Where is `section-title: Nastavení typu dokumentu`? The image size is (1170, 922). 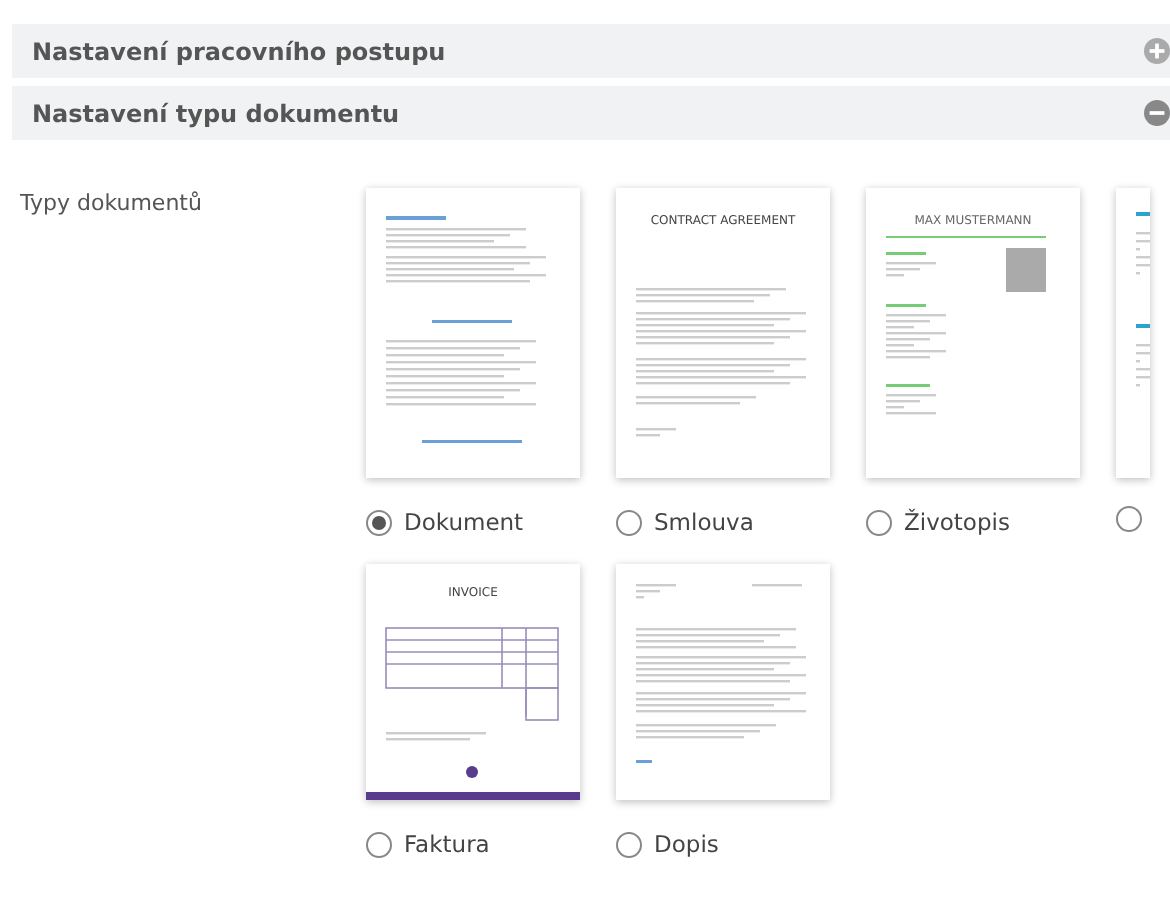 section-title: Nastavení typu dokumentu is located at coordinates (216, 114).